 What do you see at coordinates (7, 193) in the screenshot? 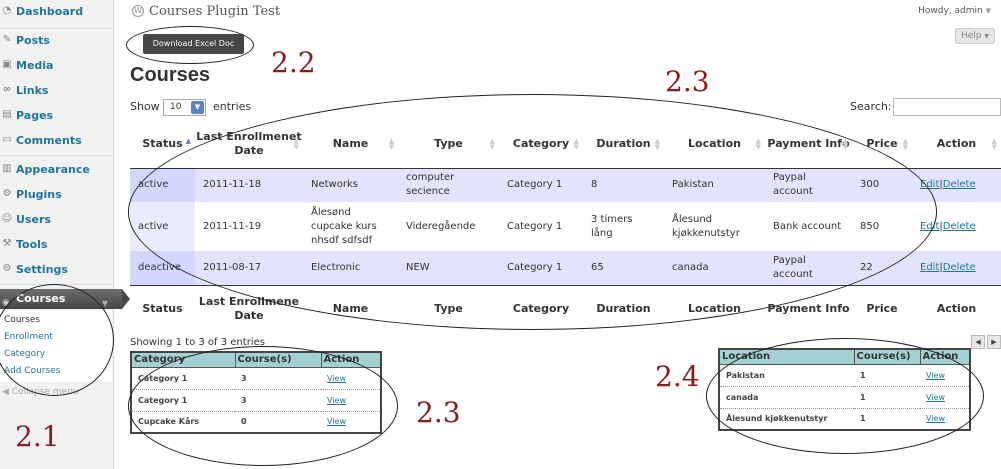
I see `plugin-icon: ⚙` at bounding box center [7, 193].